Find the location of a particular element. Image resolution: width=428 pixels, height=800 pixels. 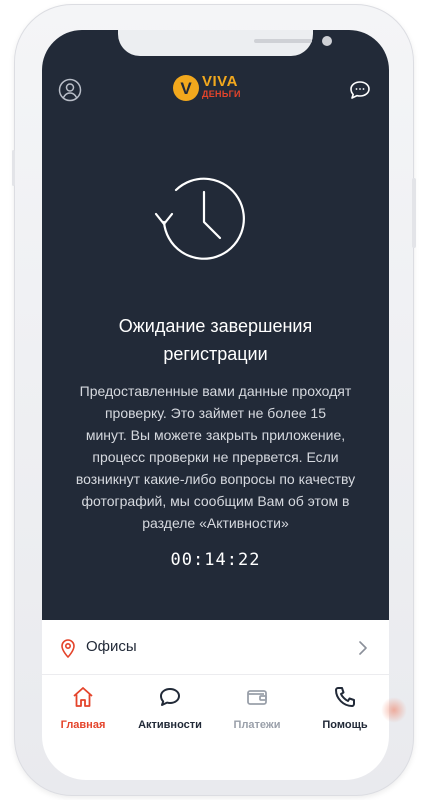

tab-label: Активности is located at coordinates (170, 725).